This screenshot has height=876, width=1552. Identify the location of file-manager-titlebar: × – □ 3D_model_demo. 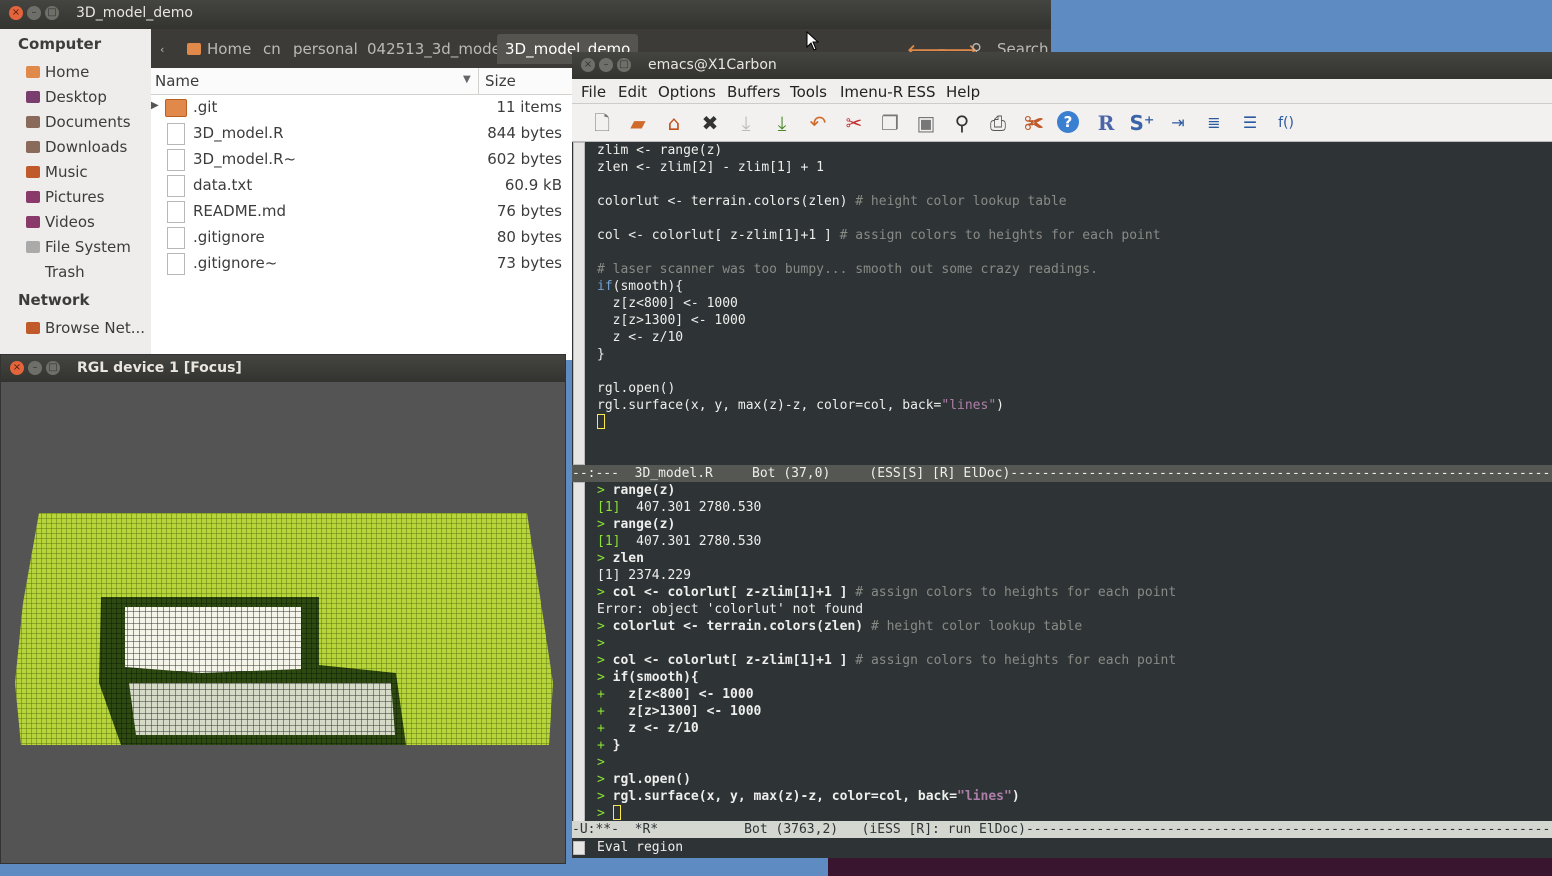
(525, 14).